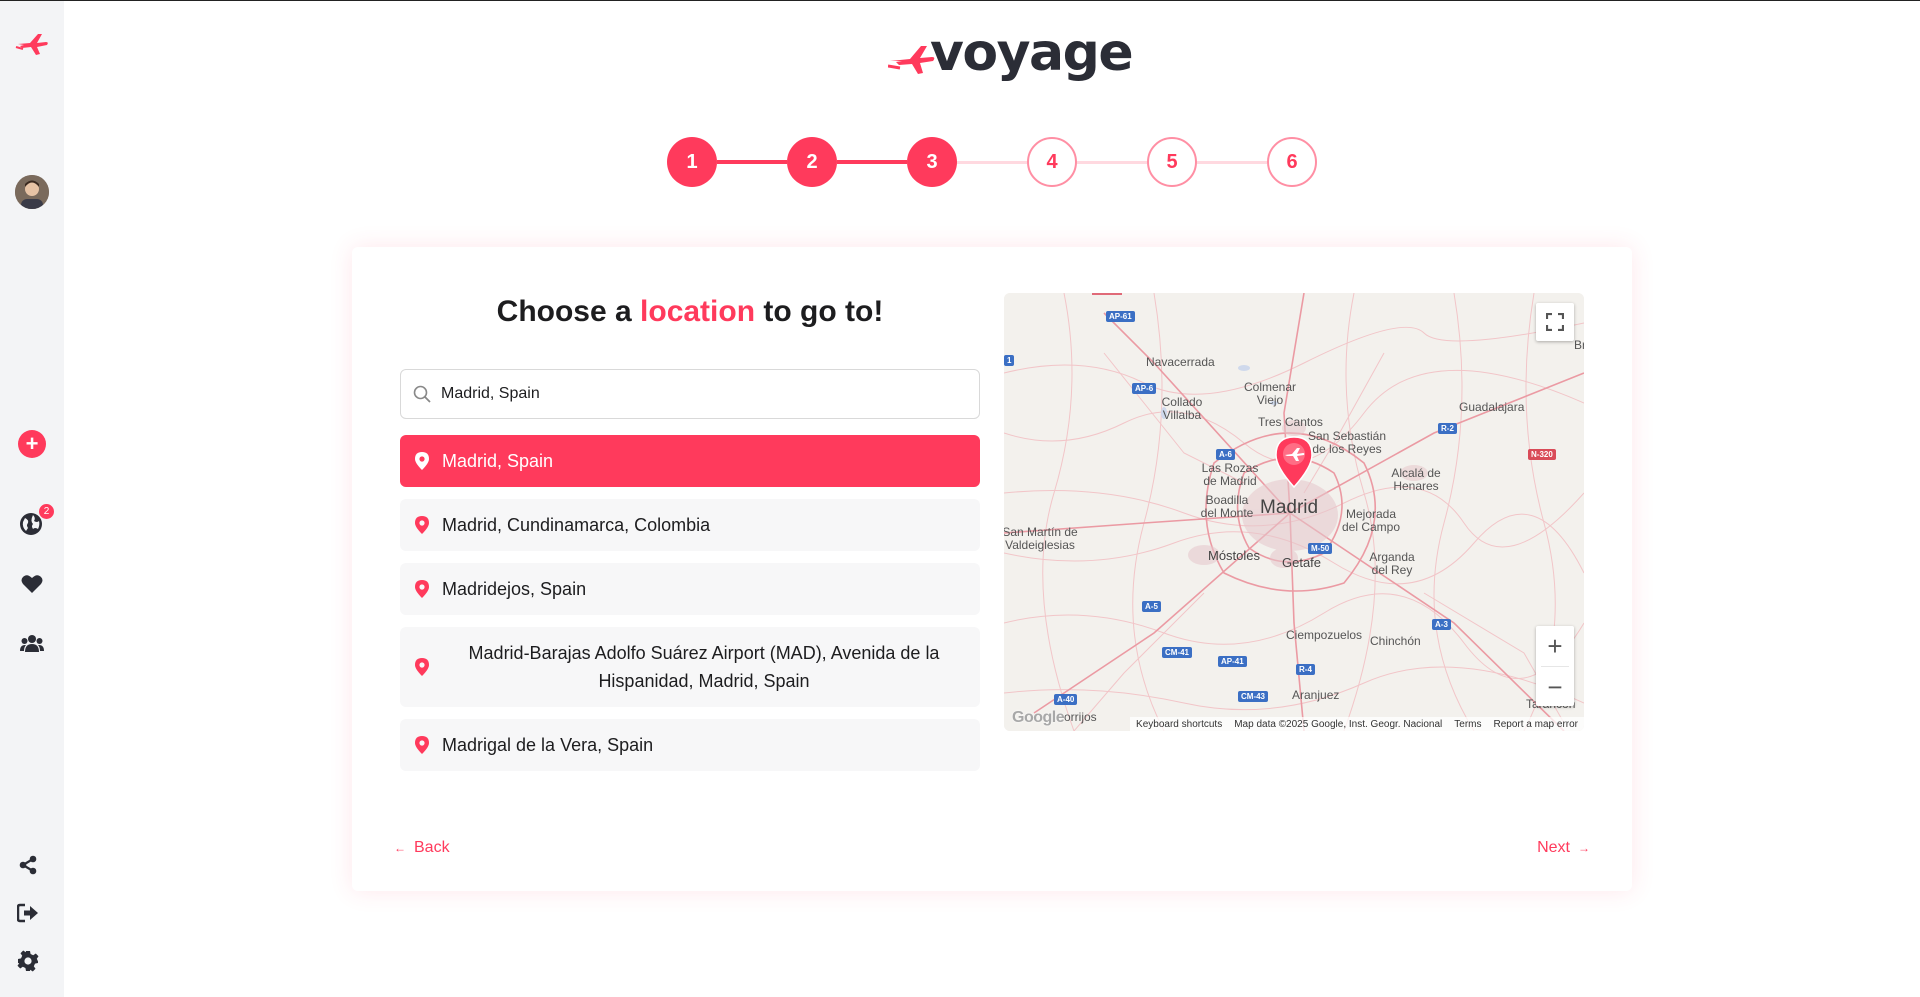 The width and height of the screenshot is (1920, 997). What do you see at coordinates (1179, 724) in the screenshot?
I see `keyboard-shortcuts-link: Keyboard shortcuts` at bounding box center [1179, 724].